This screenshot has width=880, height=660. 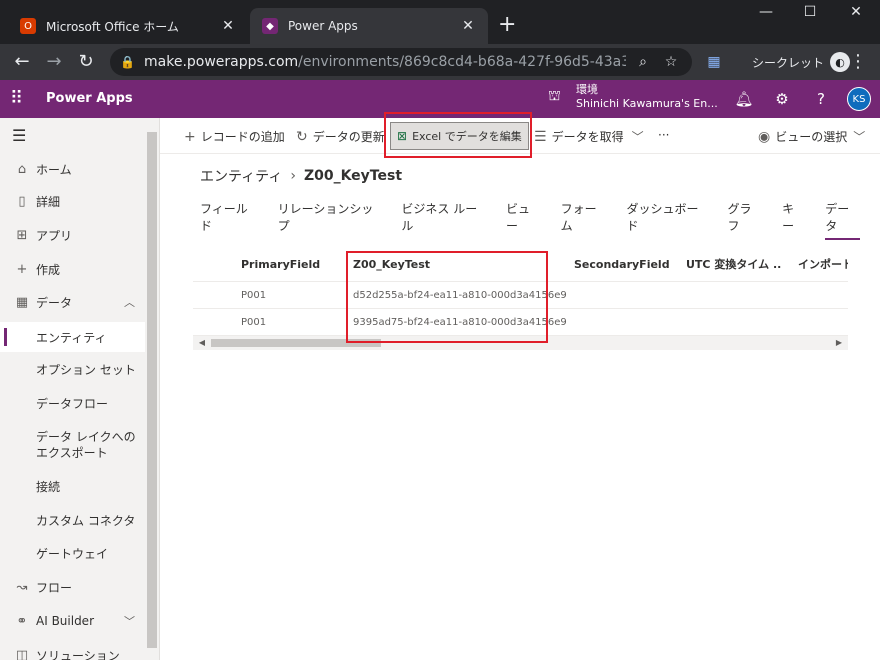 I want to click on help-icon: ?, so click(x=821, y=99).